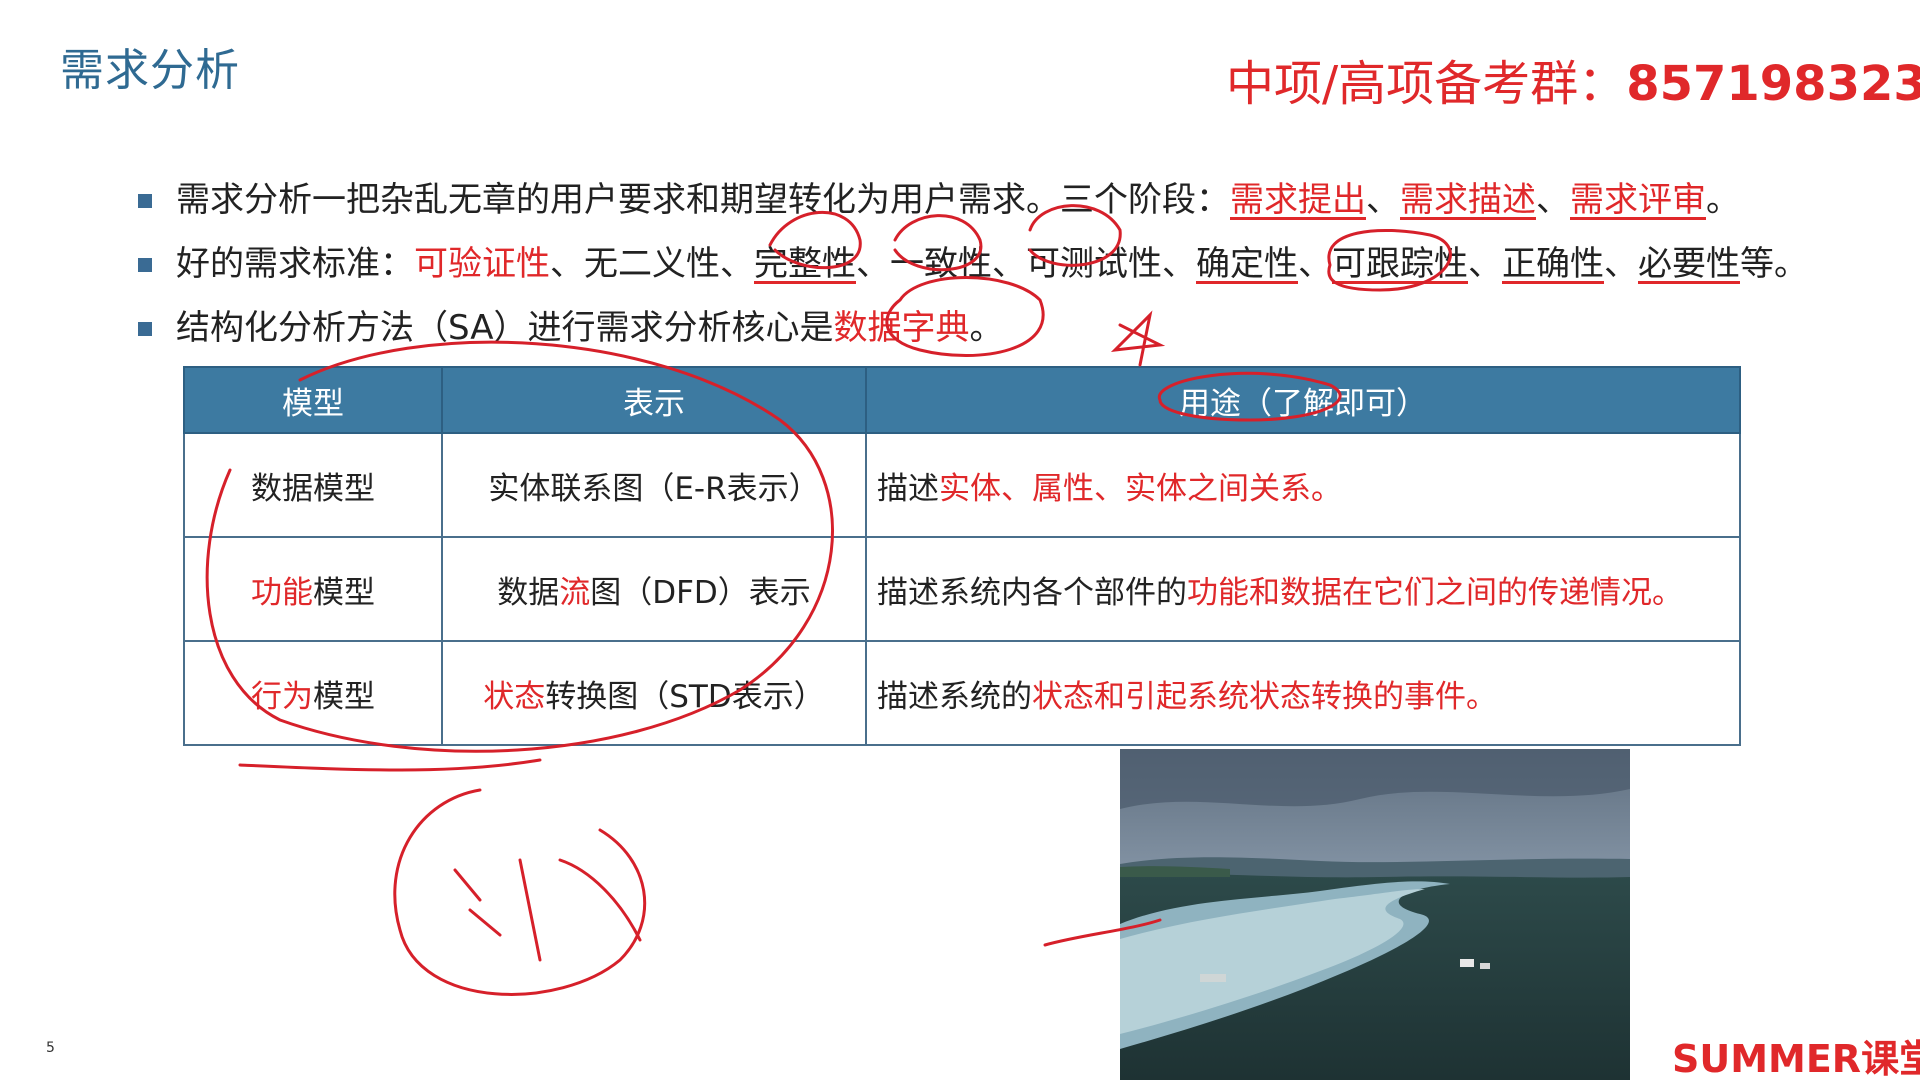 The image size is (1920, 1083). Describe the element at coordinates (313, 693) in the screenshot. I see `model-cell: 行为模型` at that location.